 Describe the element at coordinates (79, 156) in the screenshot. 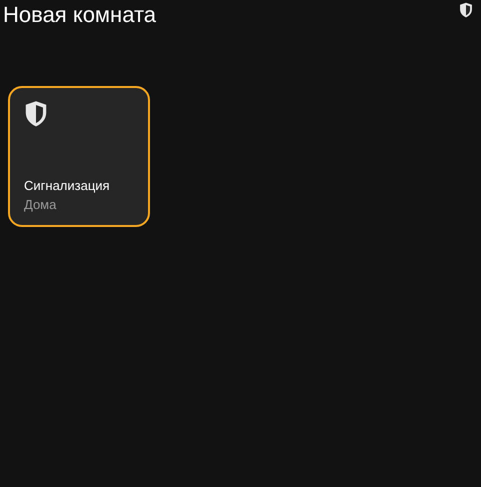

I see `alarm-tile: Сигнализация Дома` at that location.